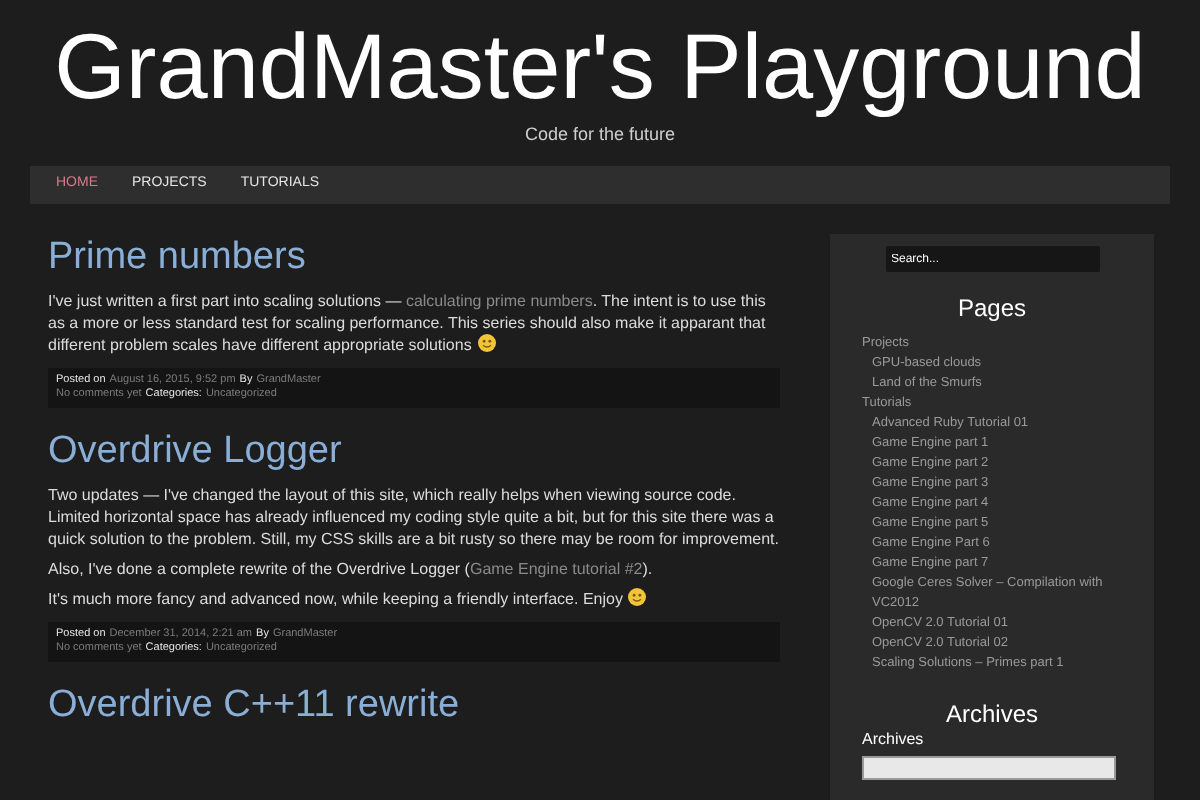  I want to click on site-title: GrandMaster's Playground, so click(600, 66).